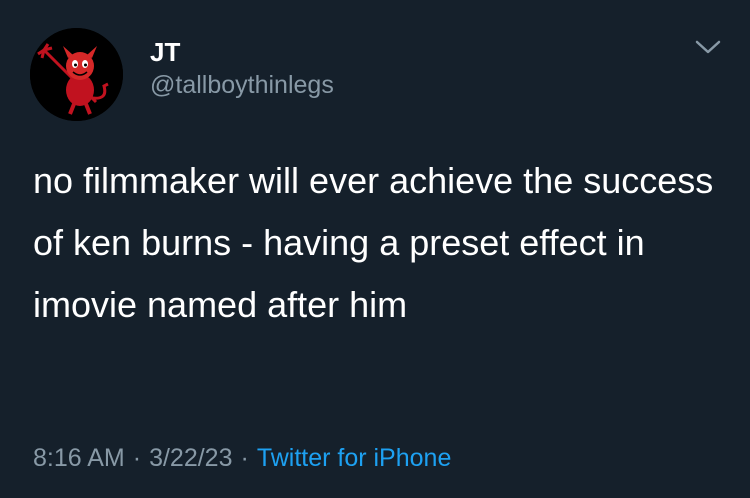 Image resolution: width=750 pixels, height=498 pixels. What do you see at coordinates (242, 52) in the screenshot?
I see `display-name: JT` at bounding box center [242, 52].